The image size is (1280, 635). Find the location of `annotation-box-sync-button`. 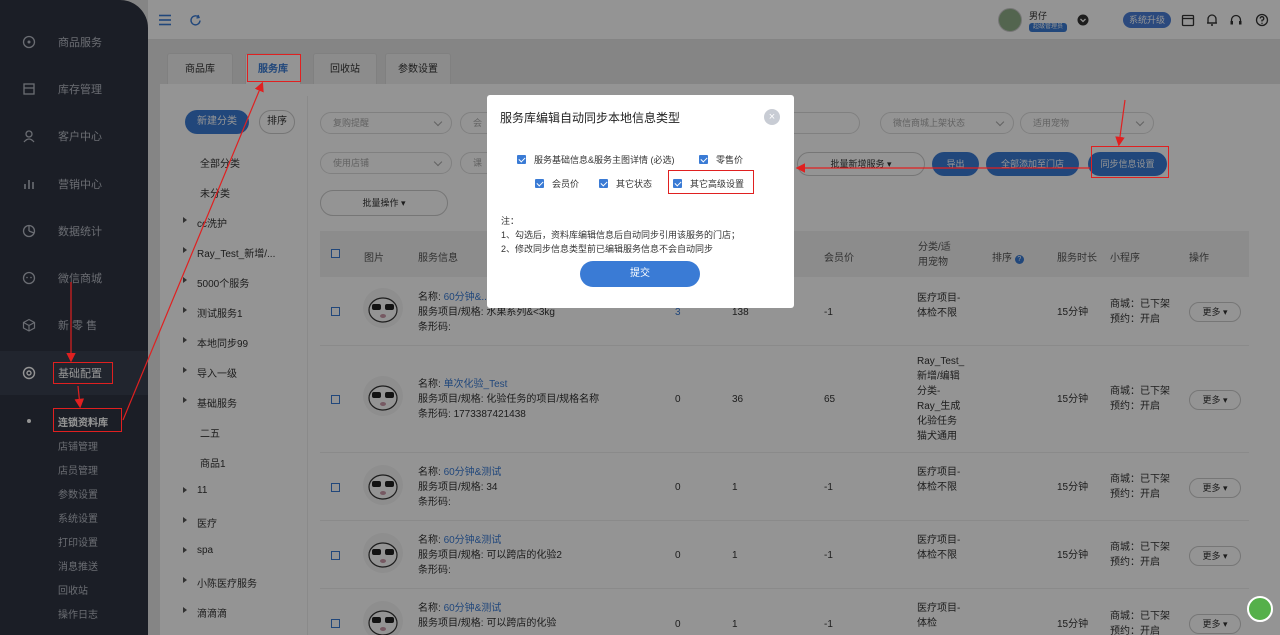

annotation-box-sync-button is located at coordinates (1130, 162).